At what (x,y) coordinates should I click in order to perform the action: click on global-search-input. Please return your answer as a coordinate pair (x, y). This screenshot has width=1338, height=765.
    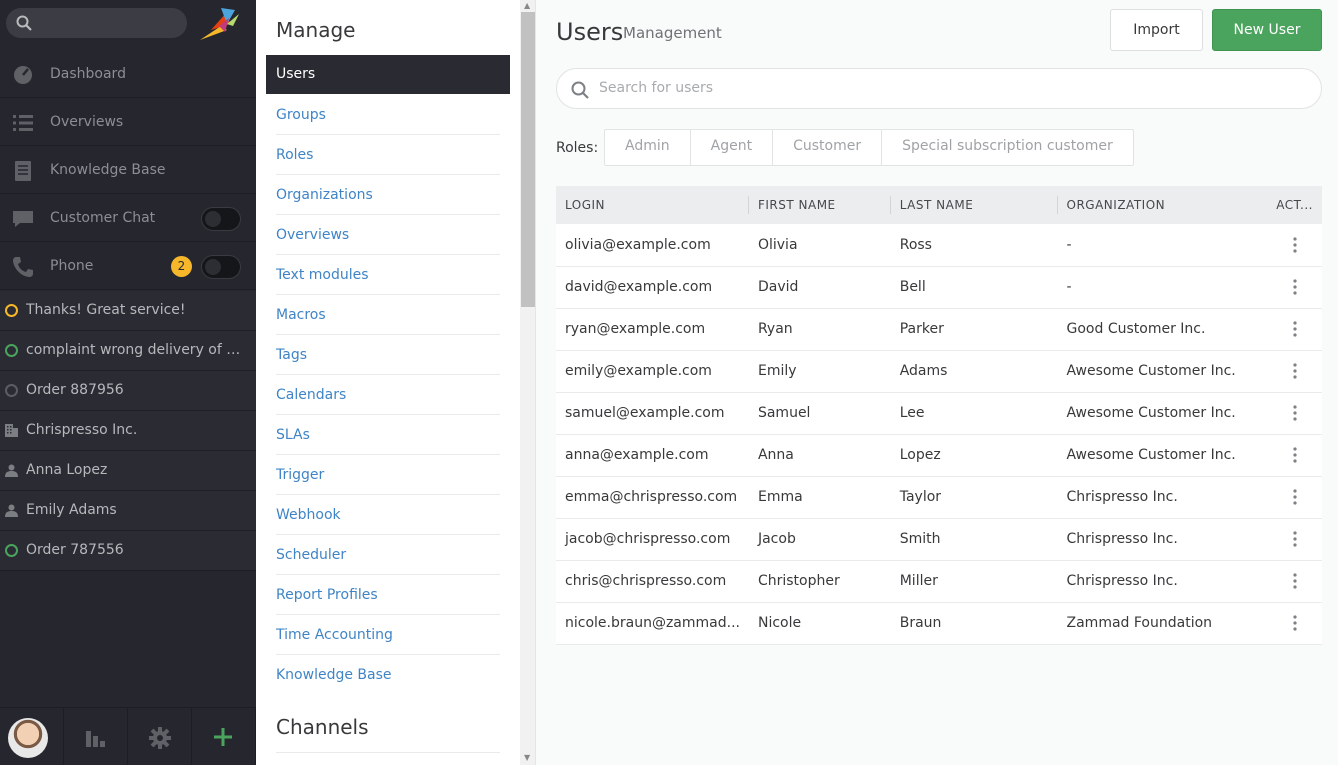
    Looking at the image, I should click on (96, 23).